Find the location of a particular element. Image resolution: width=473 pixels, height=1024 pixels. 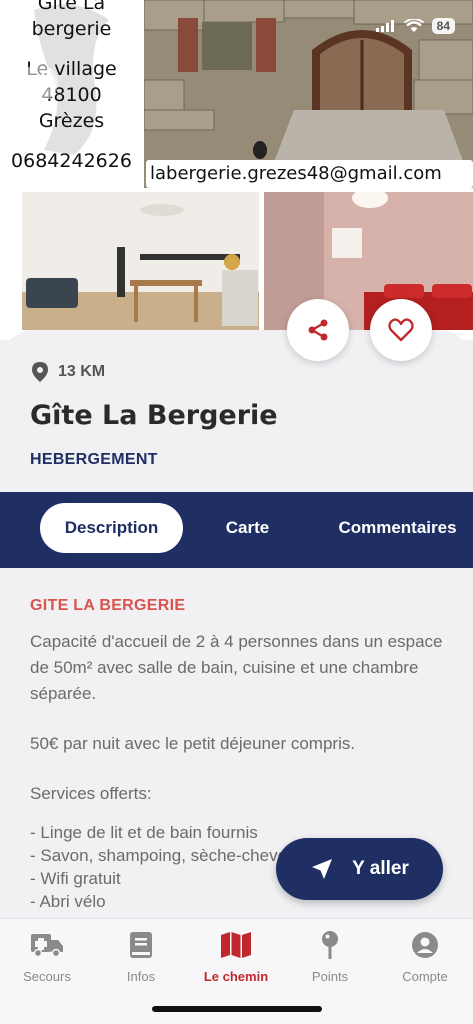

poster-phone: 0684242626 is located at coordinates (71, 161).